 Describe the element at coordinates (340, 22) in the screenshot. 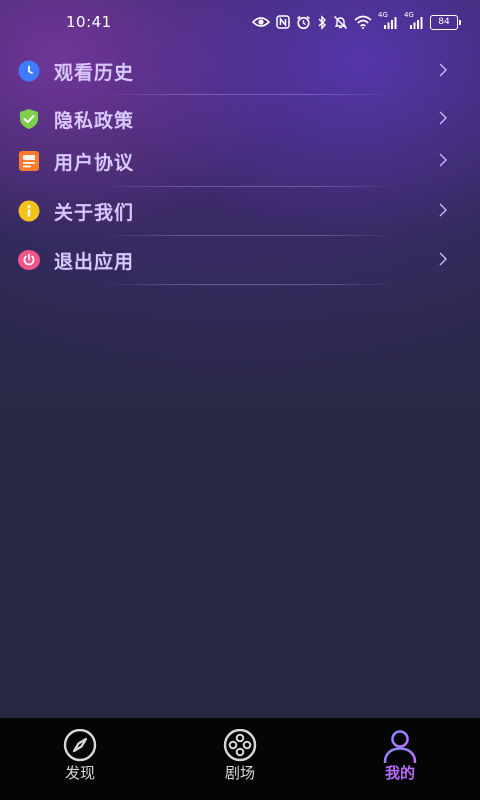

I see `mute-icon` at that location.